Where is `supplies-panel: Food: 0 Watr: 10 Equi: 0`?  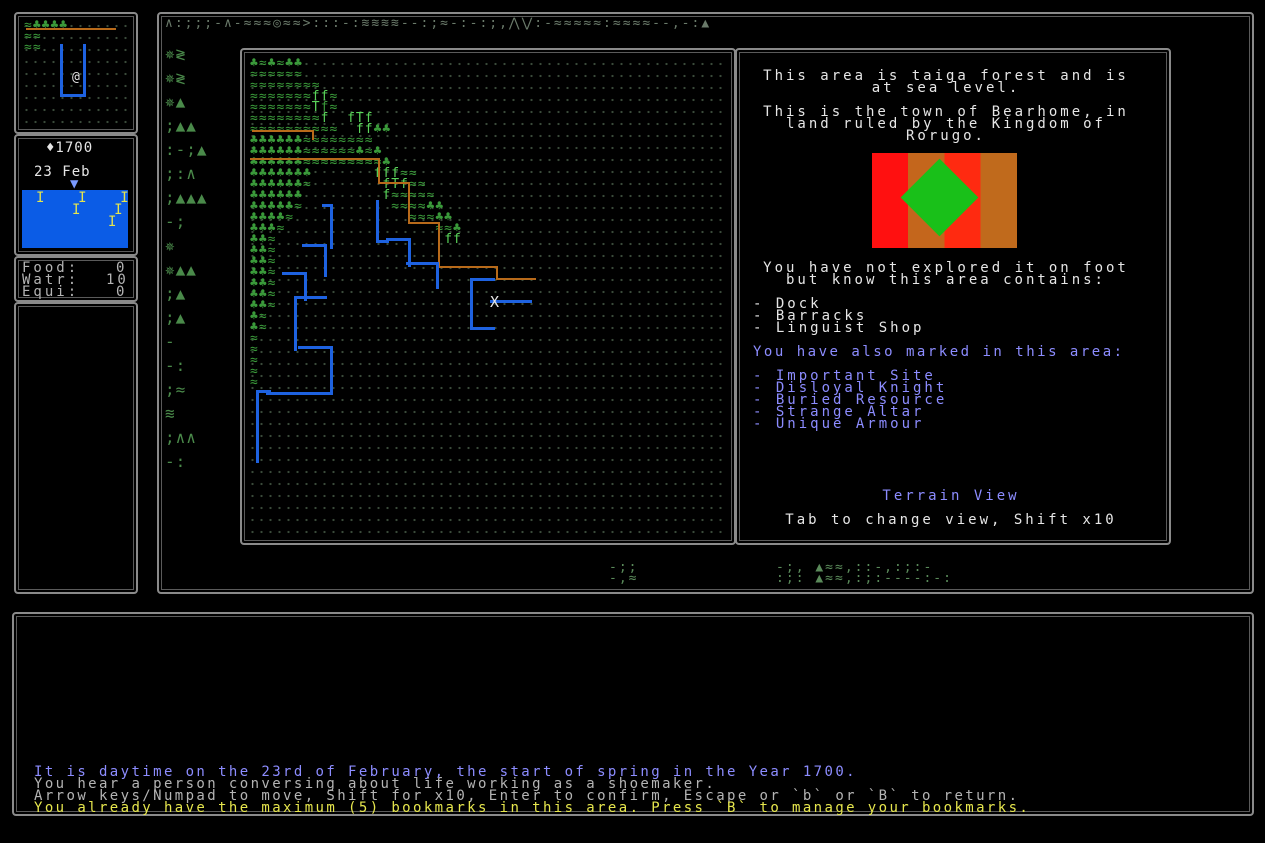
supplies-panel: Food: 0 Watr: 10 Equi: 0 is located at coordinates (76, 279).